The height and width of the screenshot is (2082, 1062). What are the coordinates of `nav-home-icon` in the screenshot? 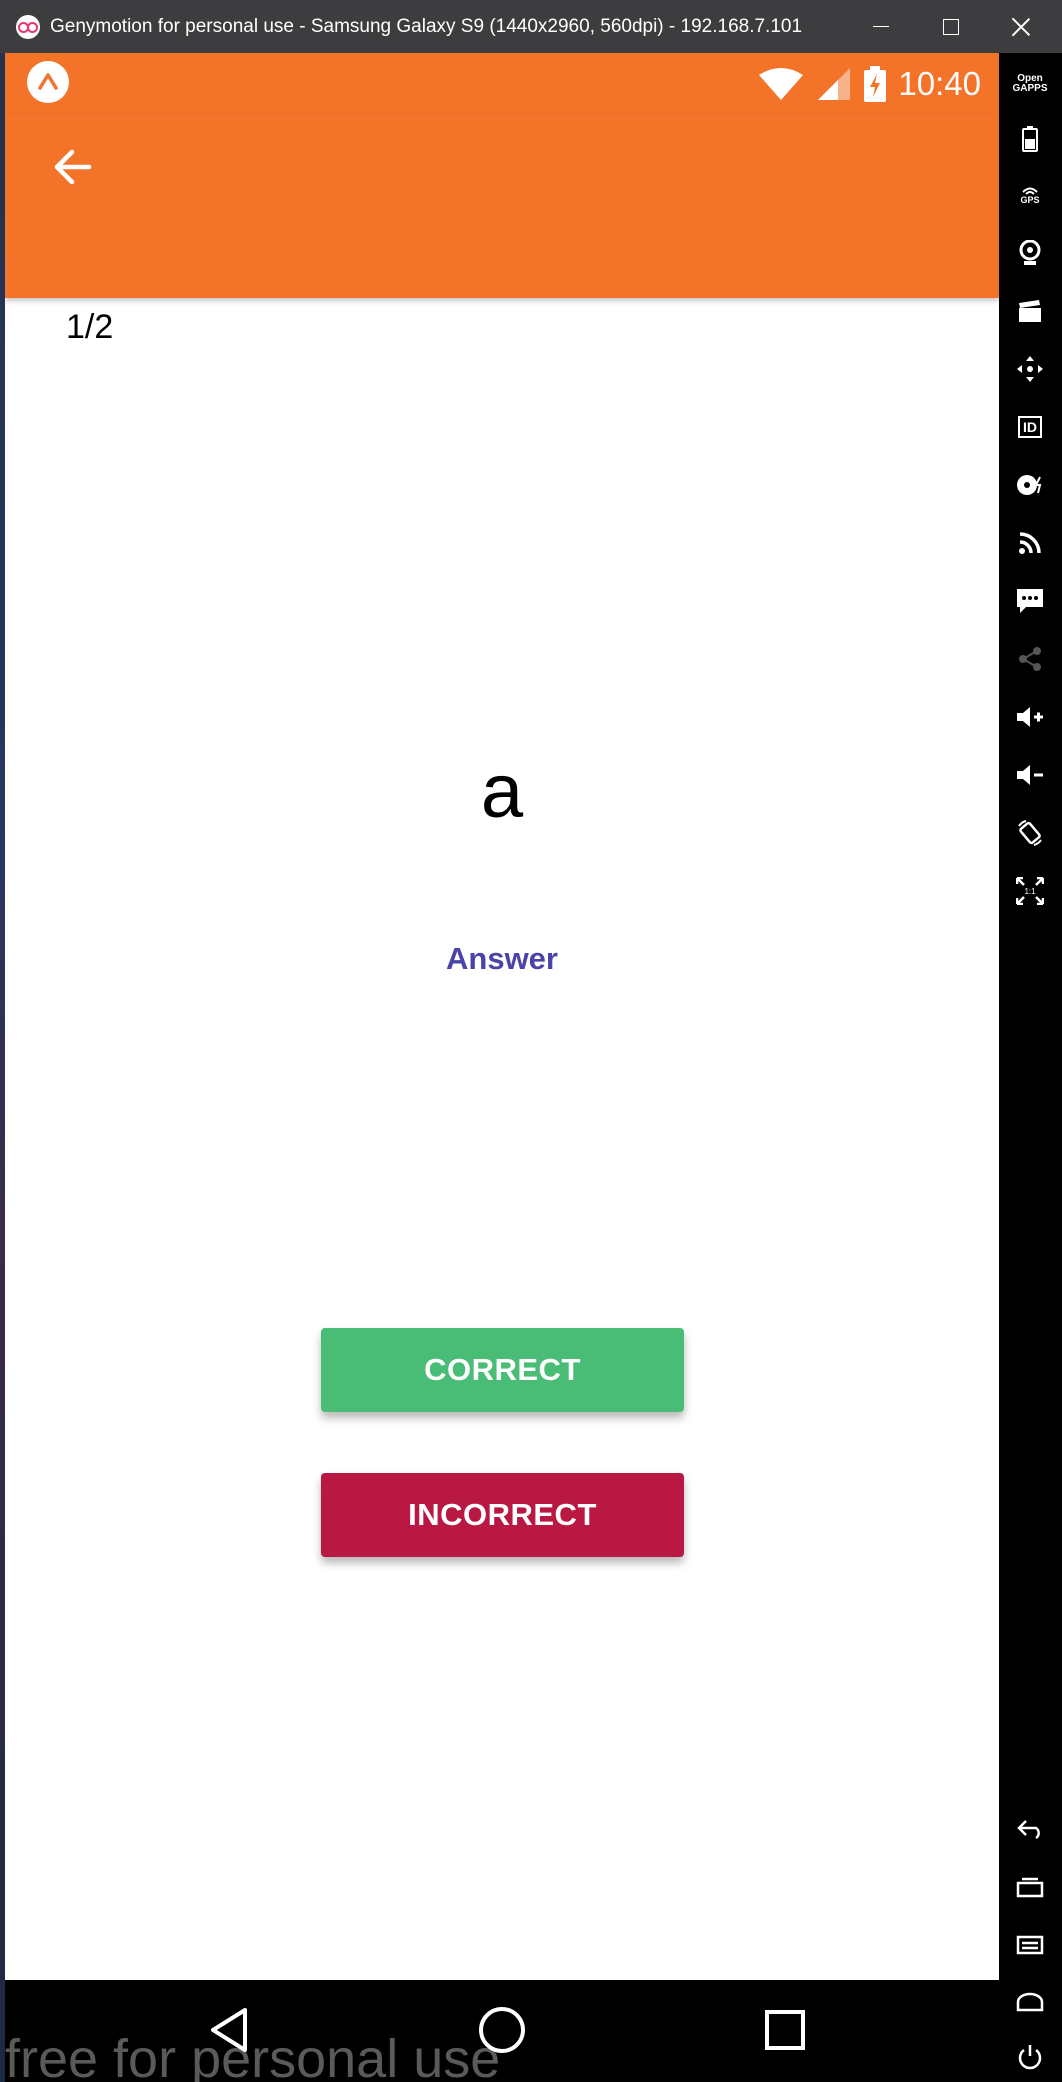 It's located at (502, 2030).